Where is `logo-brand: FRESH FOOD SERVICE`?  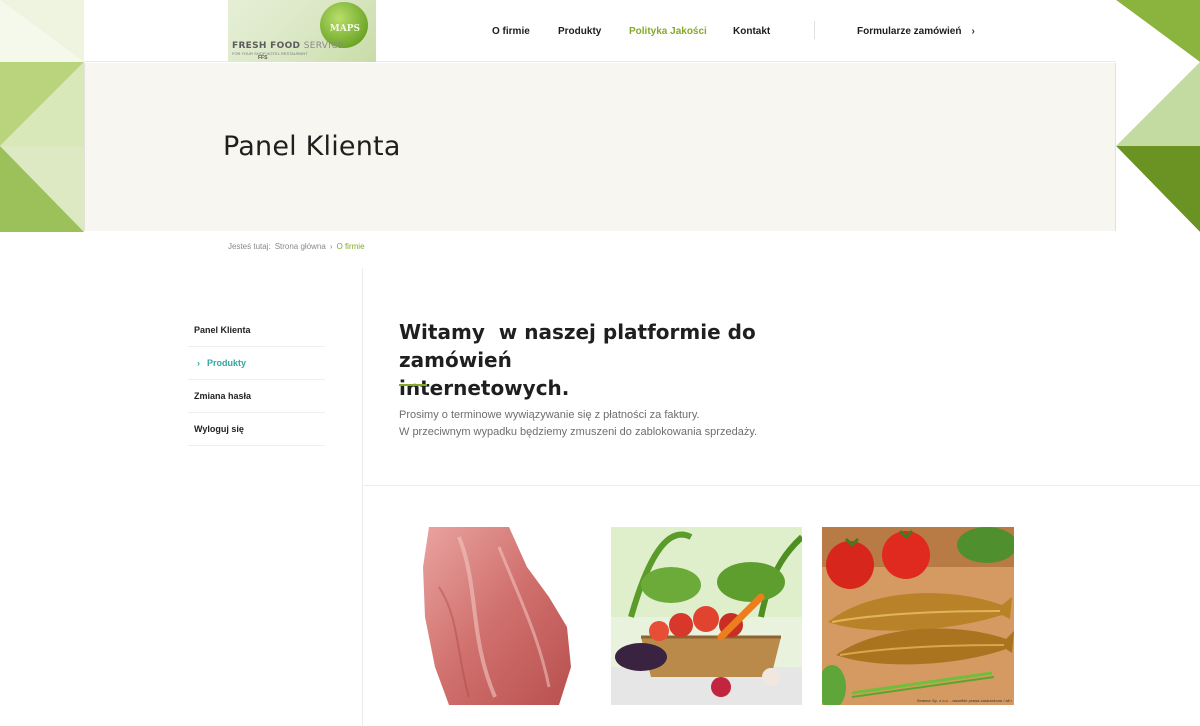
logo-brand: FRESH FOOD SERVICE is located at coordinates (288, 46).